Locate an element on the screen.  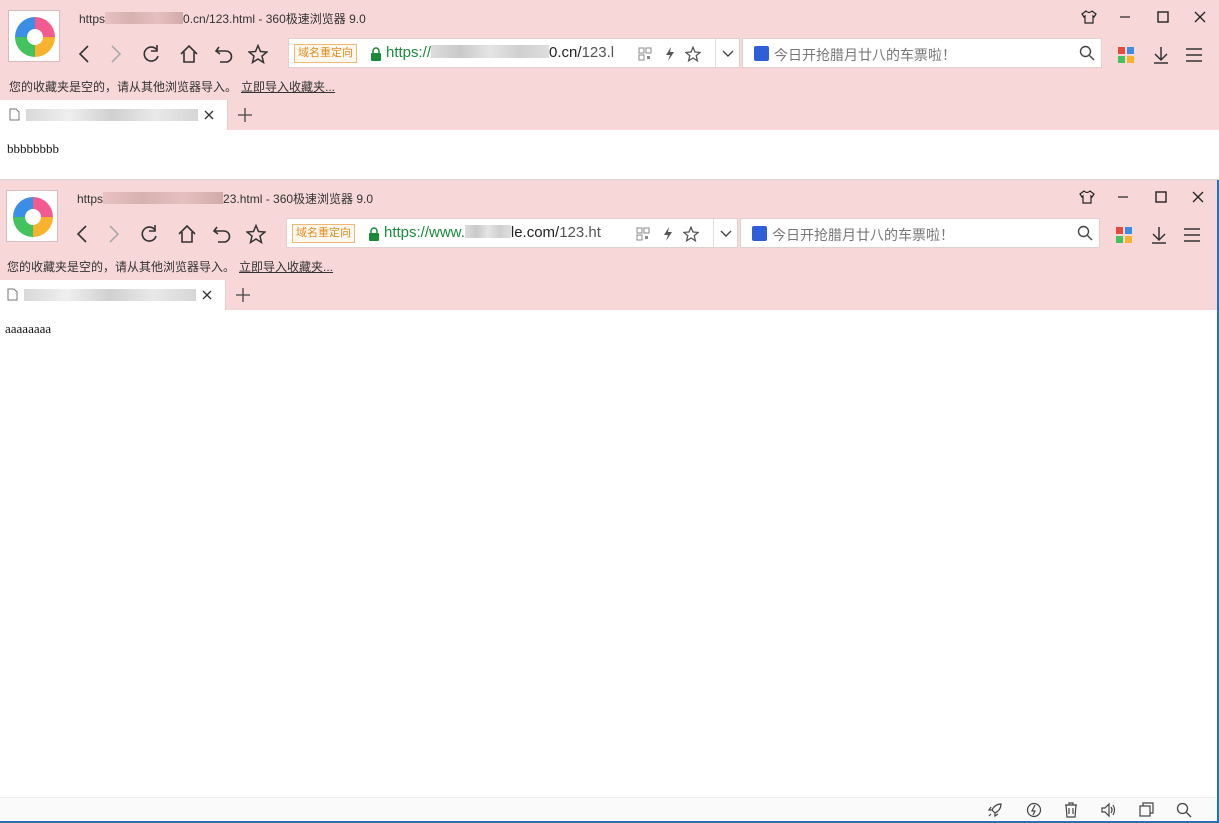
window-icon is located at coordinates (1146, 810).